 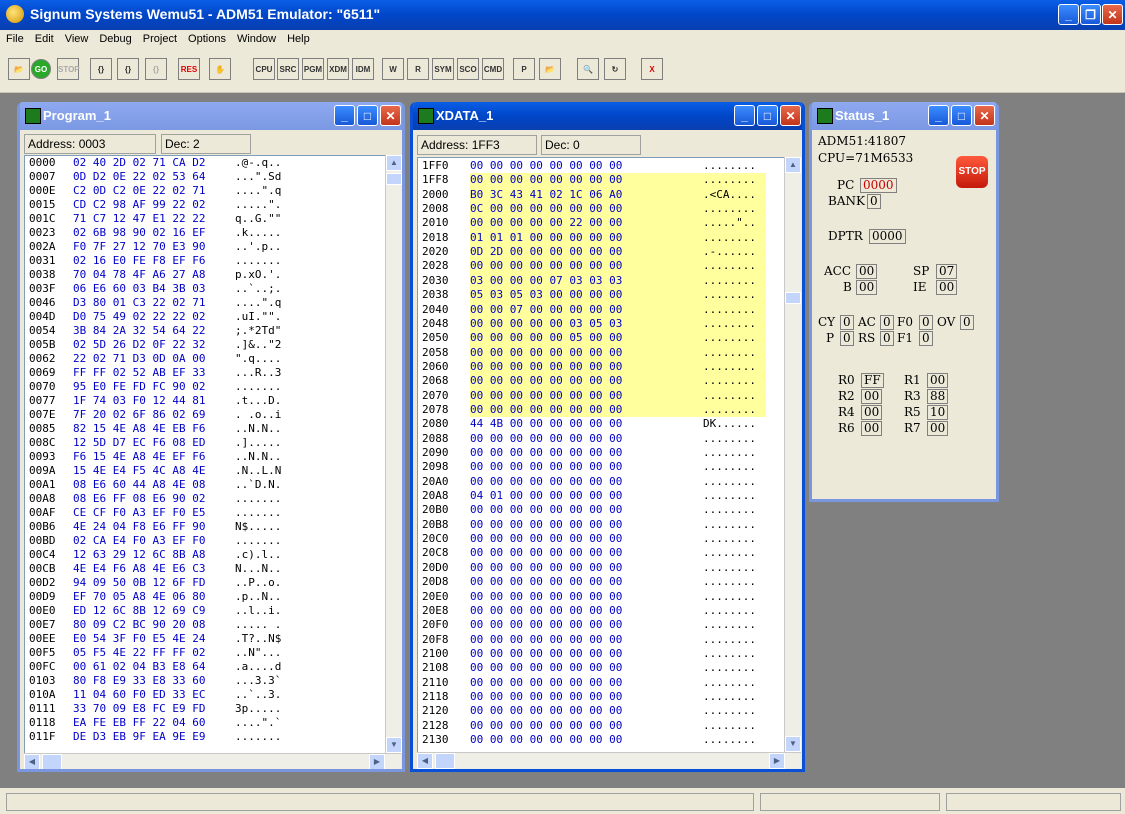 I want to click on memory-row: 002A F0 7F 27 12 70 E3 90 ..'.p.., so click(x=205, y=246).